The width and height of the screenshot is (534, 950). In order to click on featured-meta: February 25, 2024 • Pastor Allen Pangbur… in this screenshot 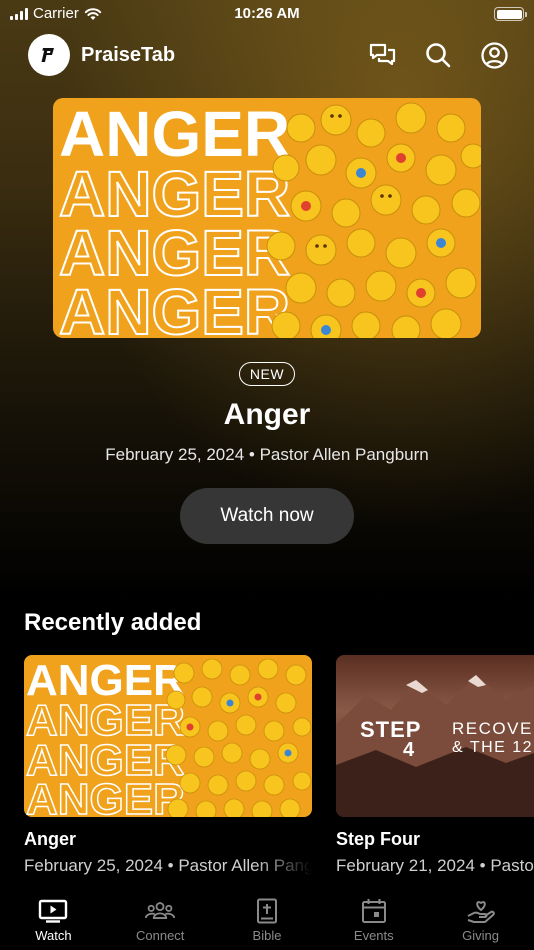, I will do `click(267, 454)`.